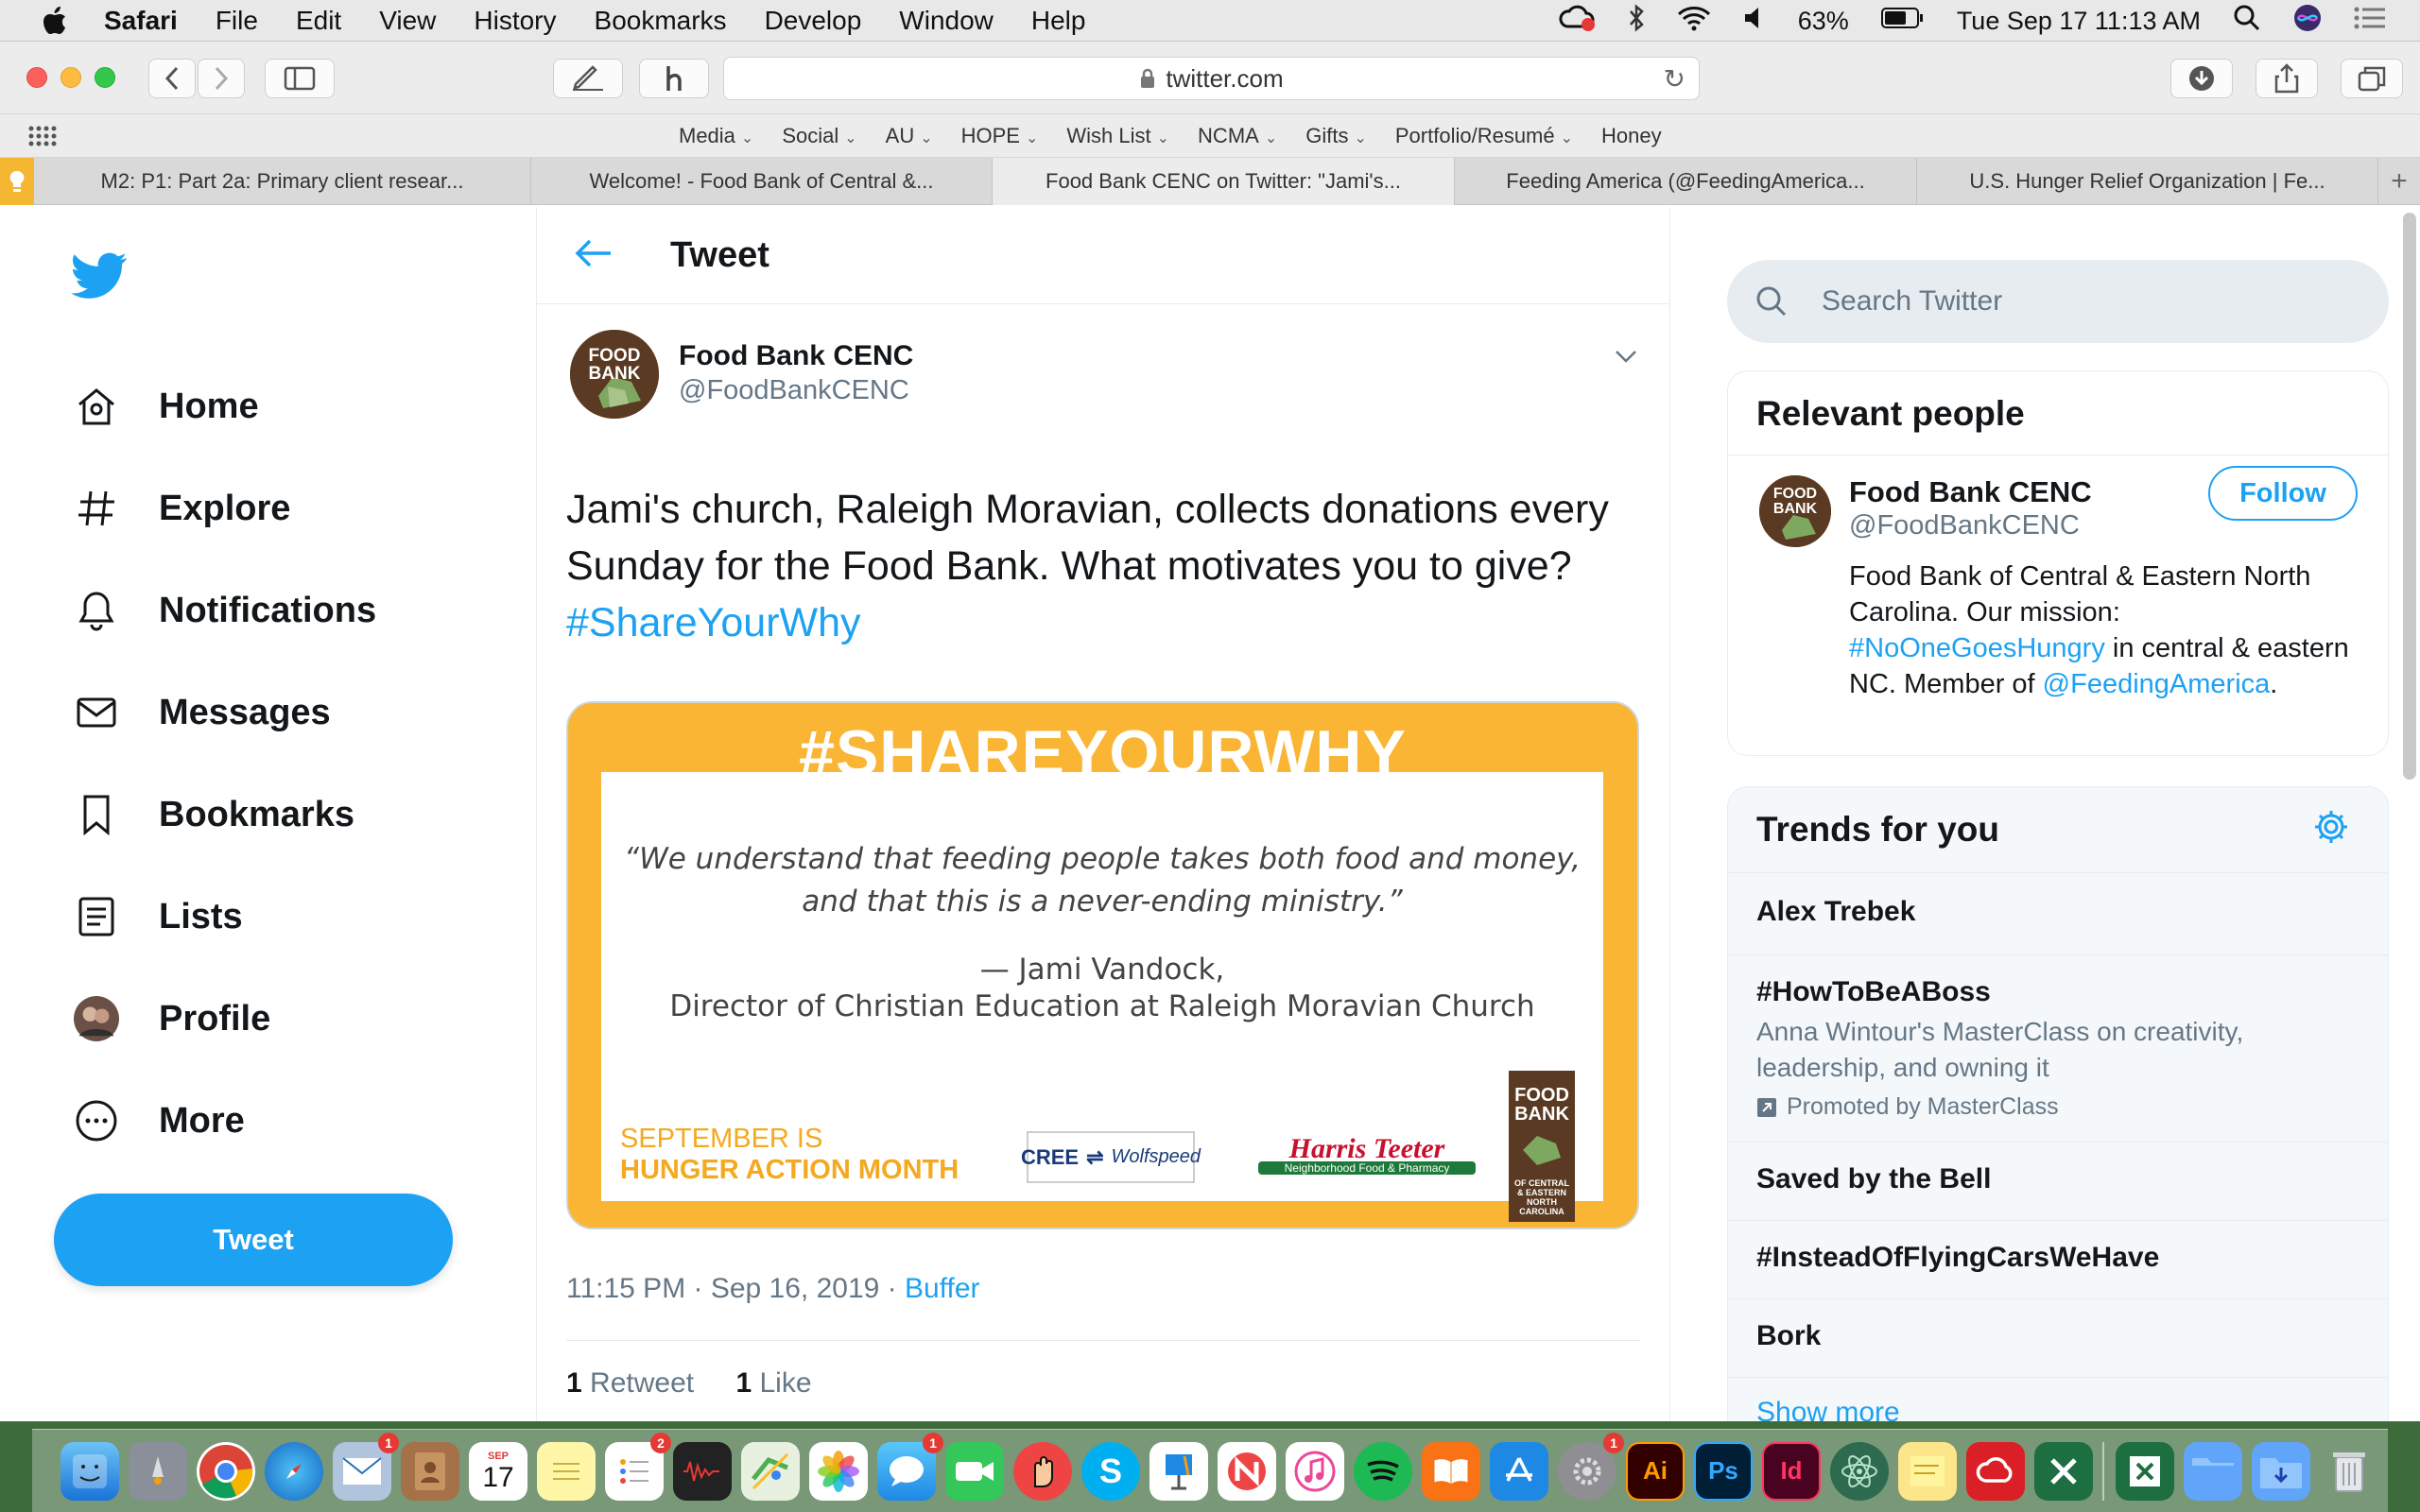 Image resolution: width=2420 pixels, height=1512 pixels. Describe the element at coordinates (2281, 1471) in the screenshot. I see `downloads-folder-icon` at that location.